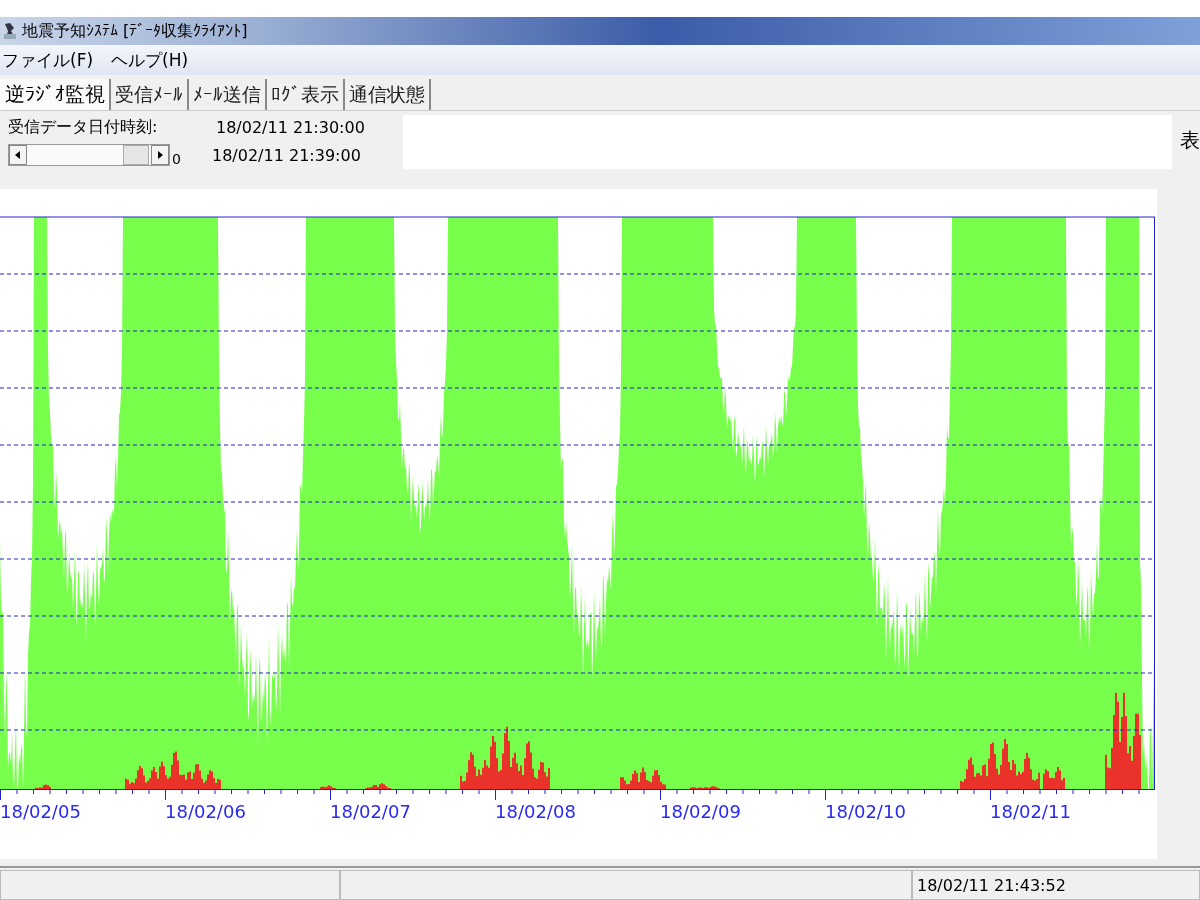 This screenshot has width=1200, height=900. What do you see at coordinates (150, 60) in the screenshot?
I see `menu-item: ヘルプ(H)` at bounding box center [150, 60].